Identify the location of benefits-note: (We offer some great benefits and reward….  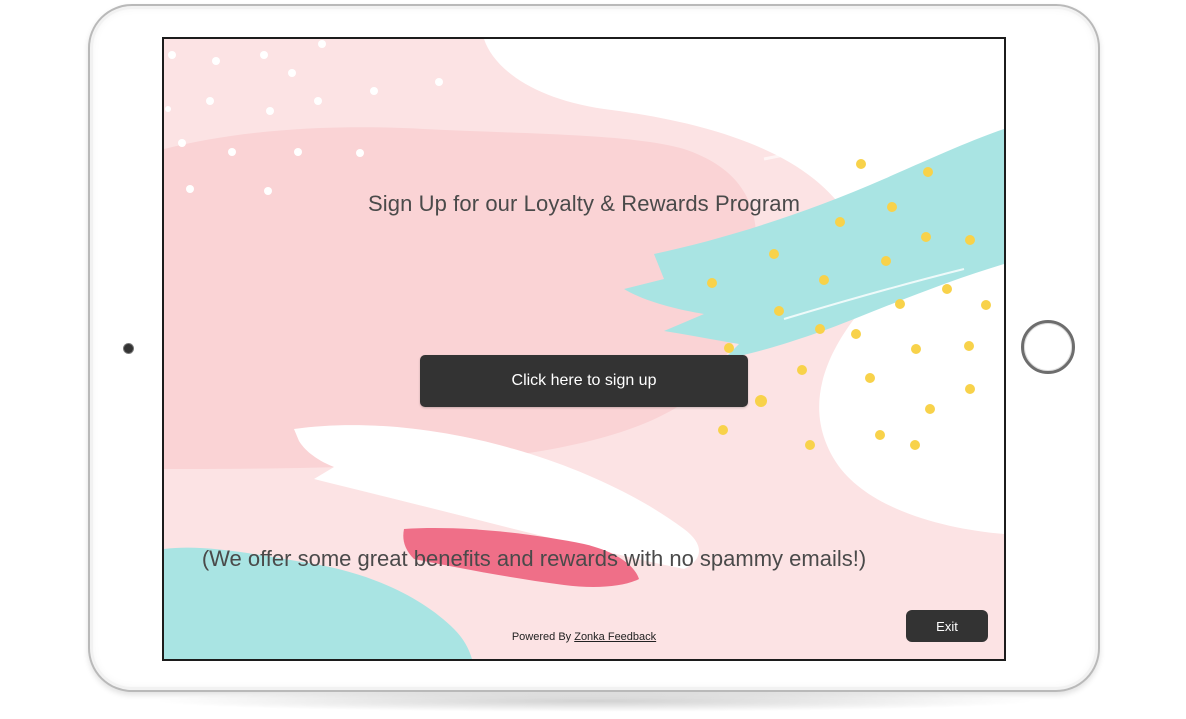
(534, 558).